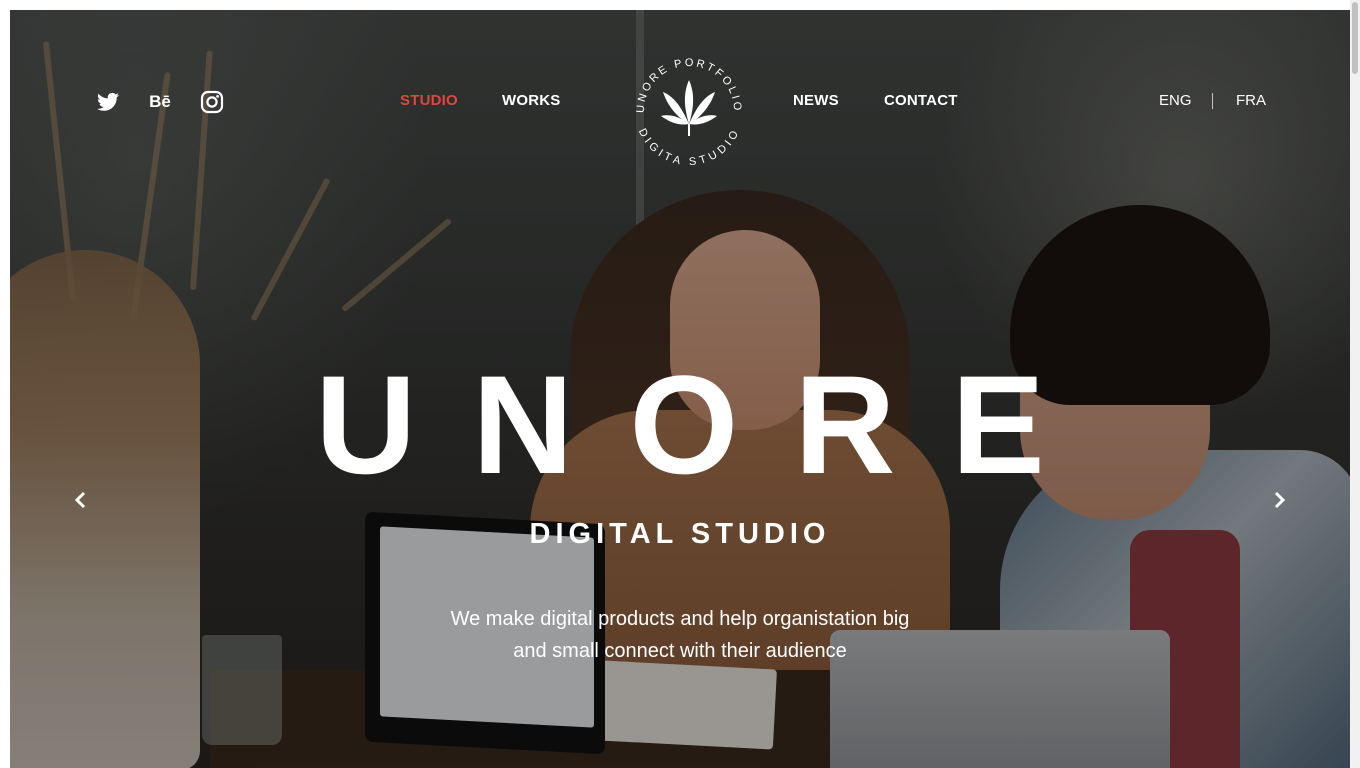 This screenshot has height=768, width=1360. Describe the element at coordinates (1251, 100) in the screenshot. I see `lang-fra: FRA` at that location.